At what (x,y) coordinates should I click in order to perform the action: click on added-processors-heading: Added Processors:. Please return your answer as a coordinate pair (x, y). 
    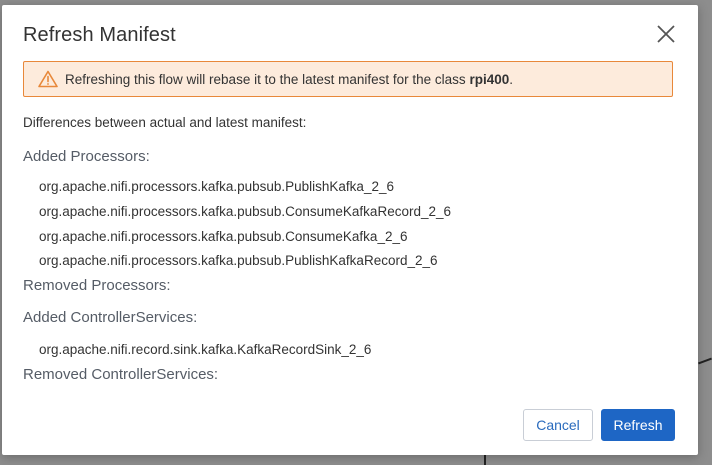
    Looking at the image, I should click on (86, 156).